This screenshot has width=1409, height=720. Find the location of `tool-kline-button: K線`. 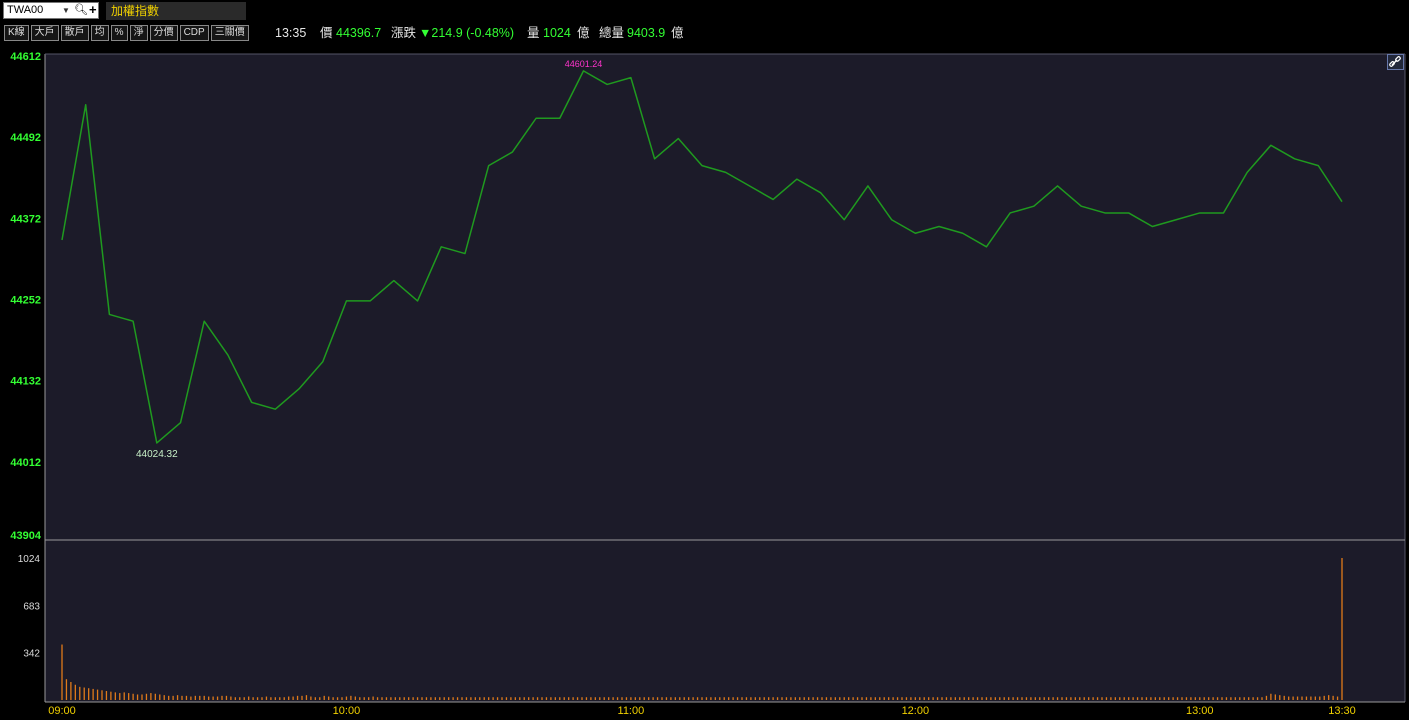

tool-kline-button: K線 is located at coordinates (16, 33).